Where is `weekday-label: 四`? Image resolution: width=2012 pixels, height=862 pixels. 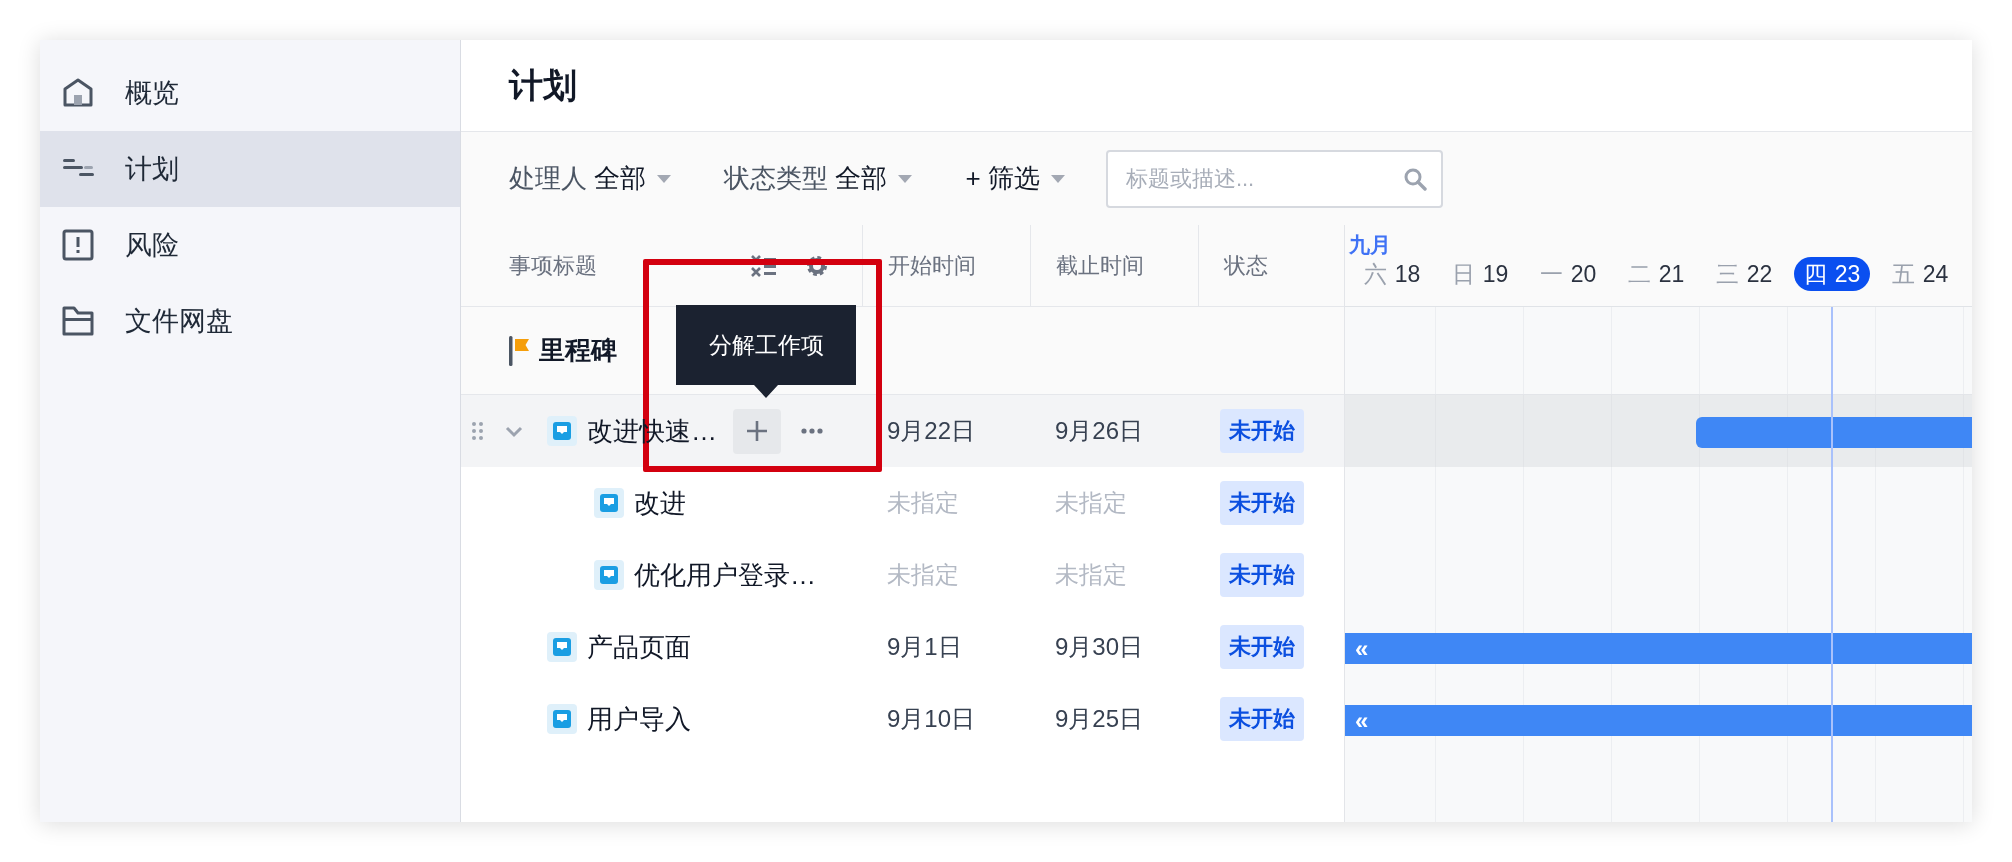
weekday-label: 四 is located at coordinates (1815, 274).